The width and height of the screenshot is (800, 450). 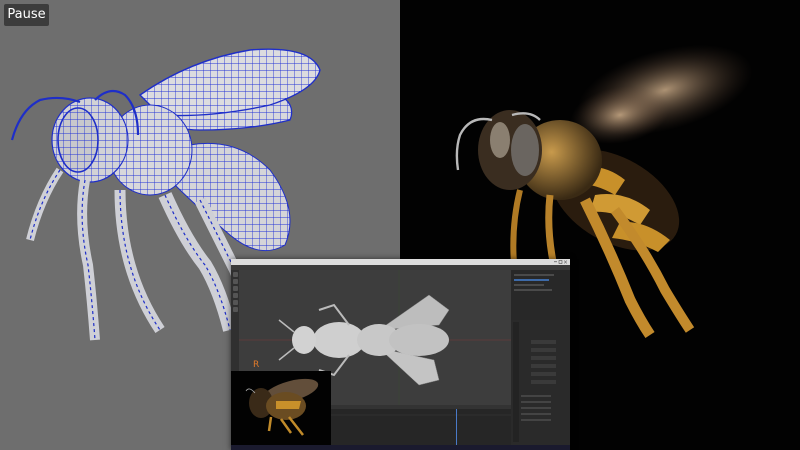 I want to click on windows-taskbar, so click(x=400, y=447).